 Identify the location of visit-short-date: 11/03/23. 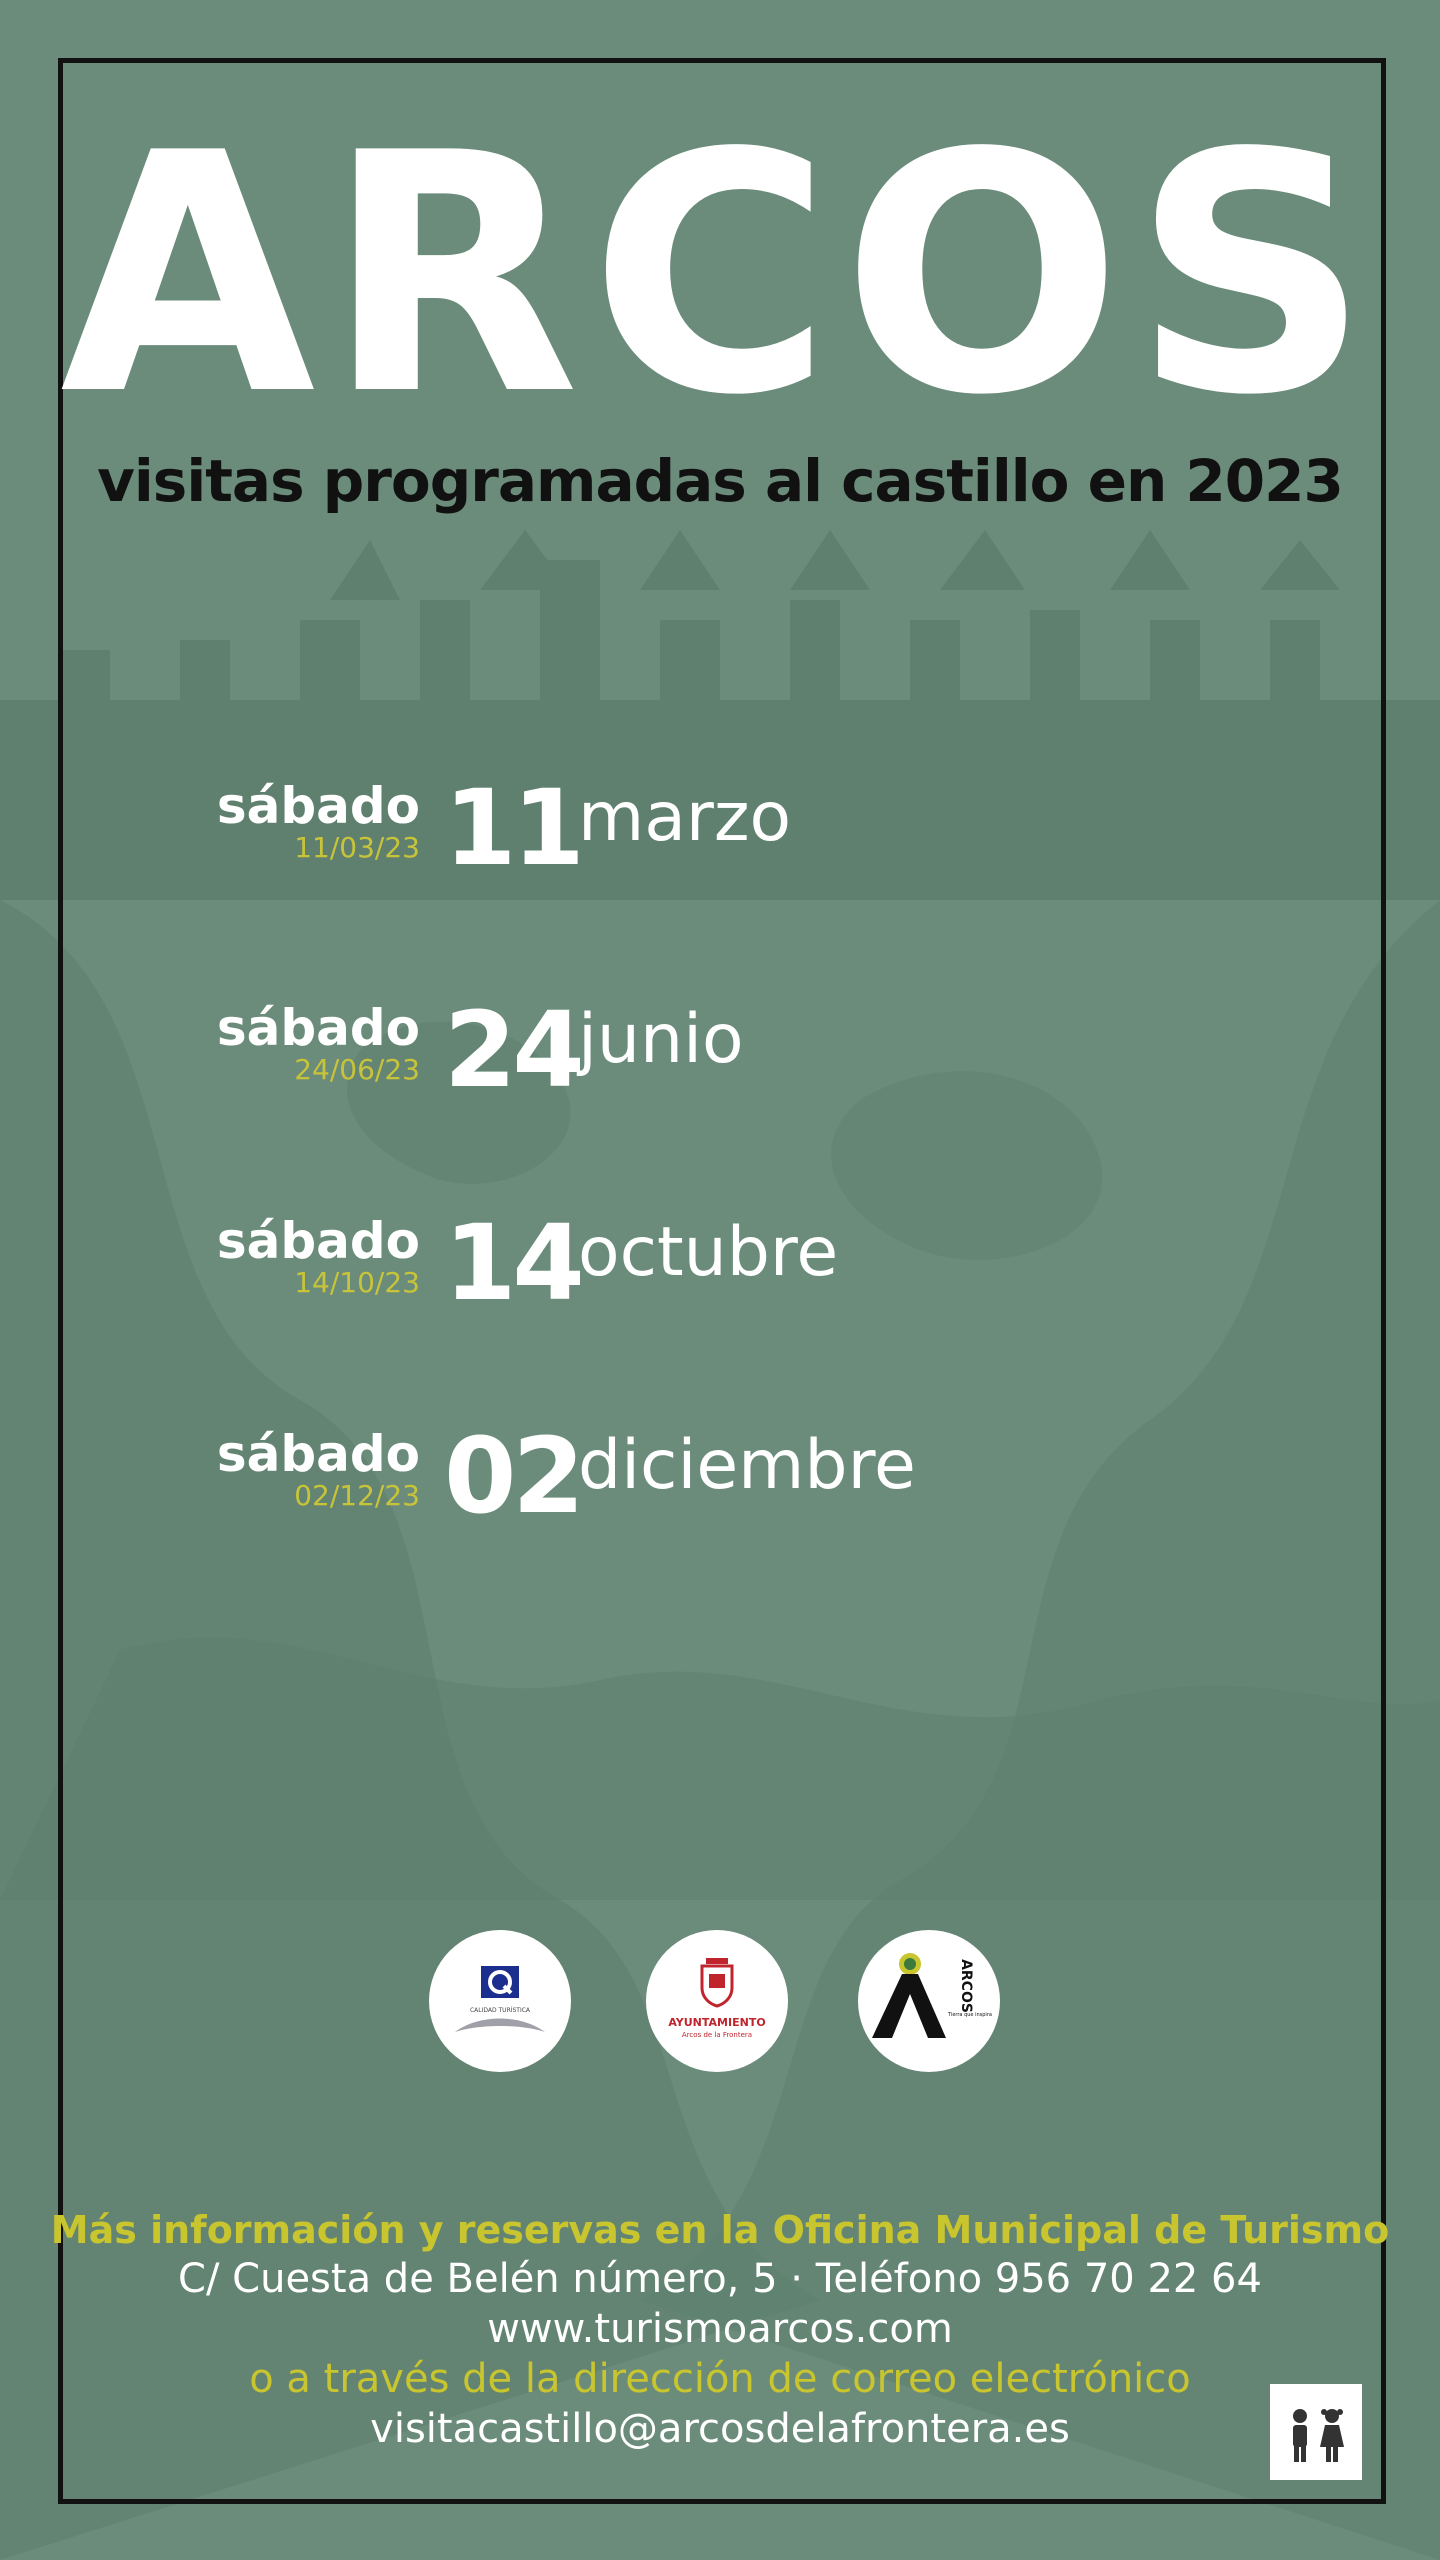
(357, 847).